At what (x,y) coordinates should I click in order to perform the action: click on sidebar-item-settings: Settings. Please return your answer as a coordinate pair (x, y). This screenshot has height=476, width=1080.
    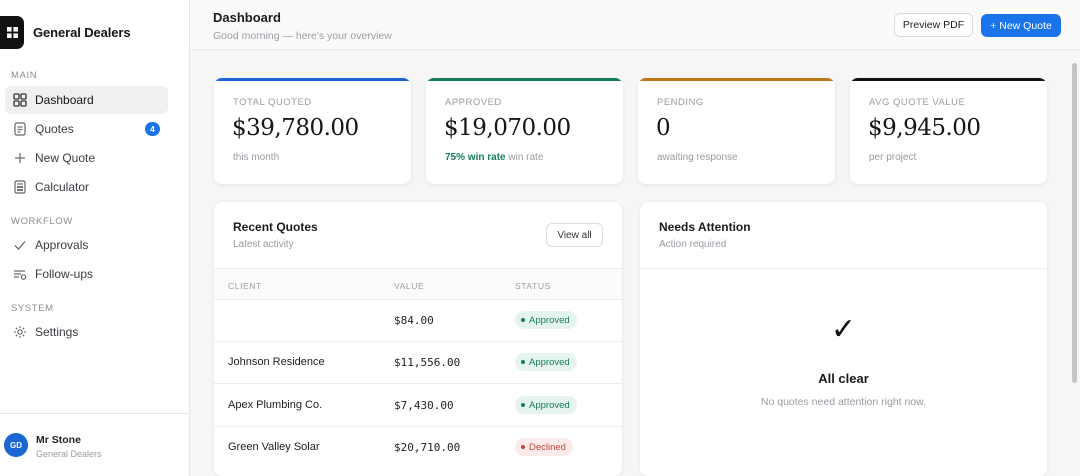
    Looking at the image, I should click on (86, 332).